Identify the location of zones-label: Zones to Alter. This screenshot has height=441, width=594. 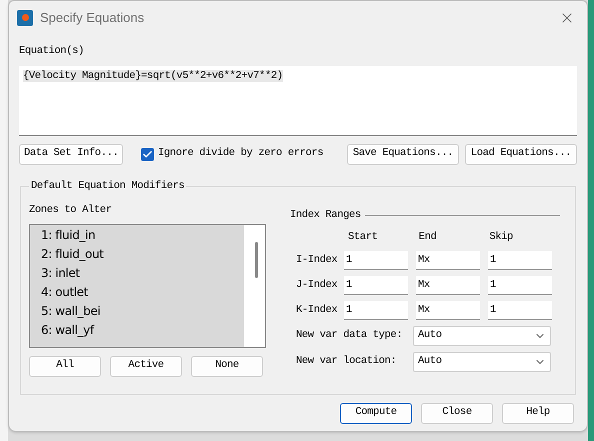
(70, 210).